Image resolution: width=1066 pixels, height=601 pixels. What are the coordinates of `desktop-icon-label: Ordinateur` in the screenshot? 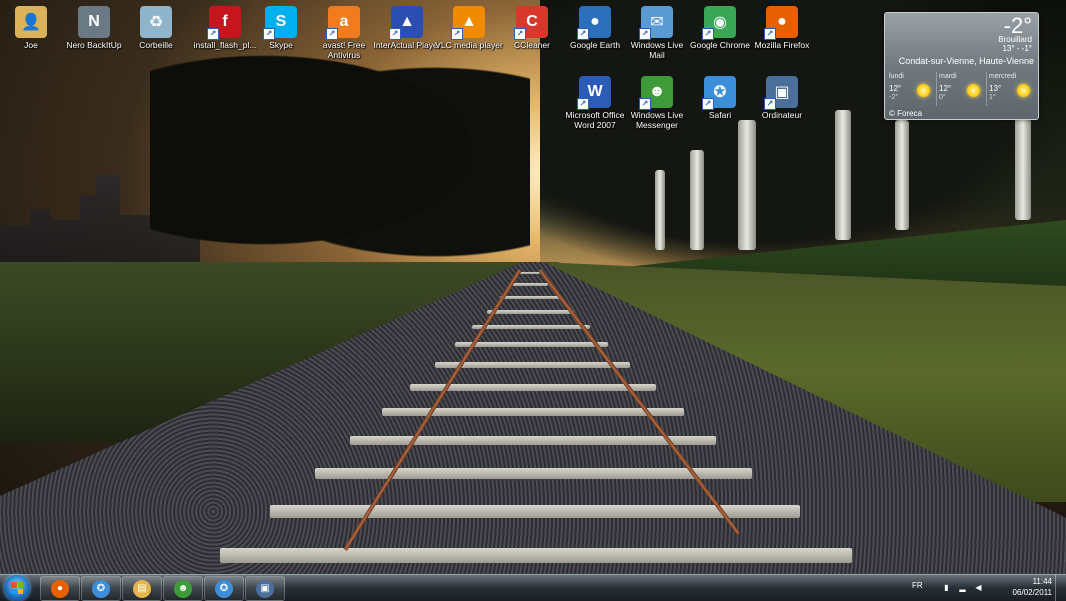 It's located at (782, 115).